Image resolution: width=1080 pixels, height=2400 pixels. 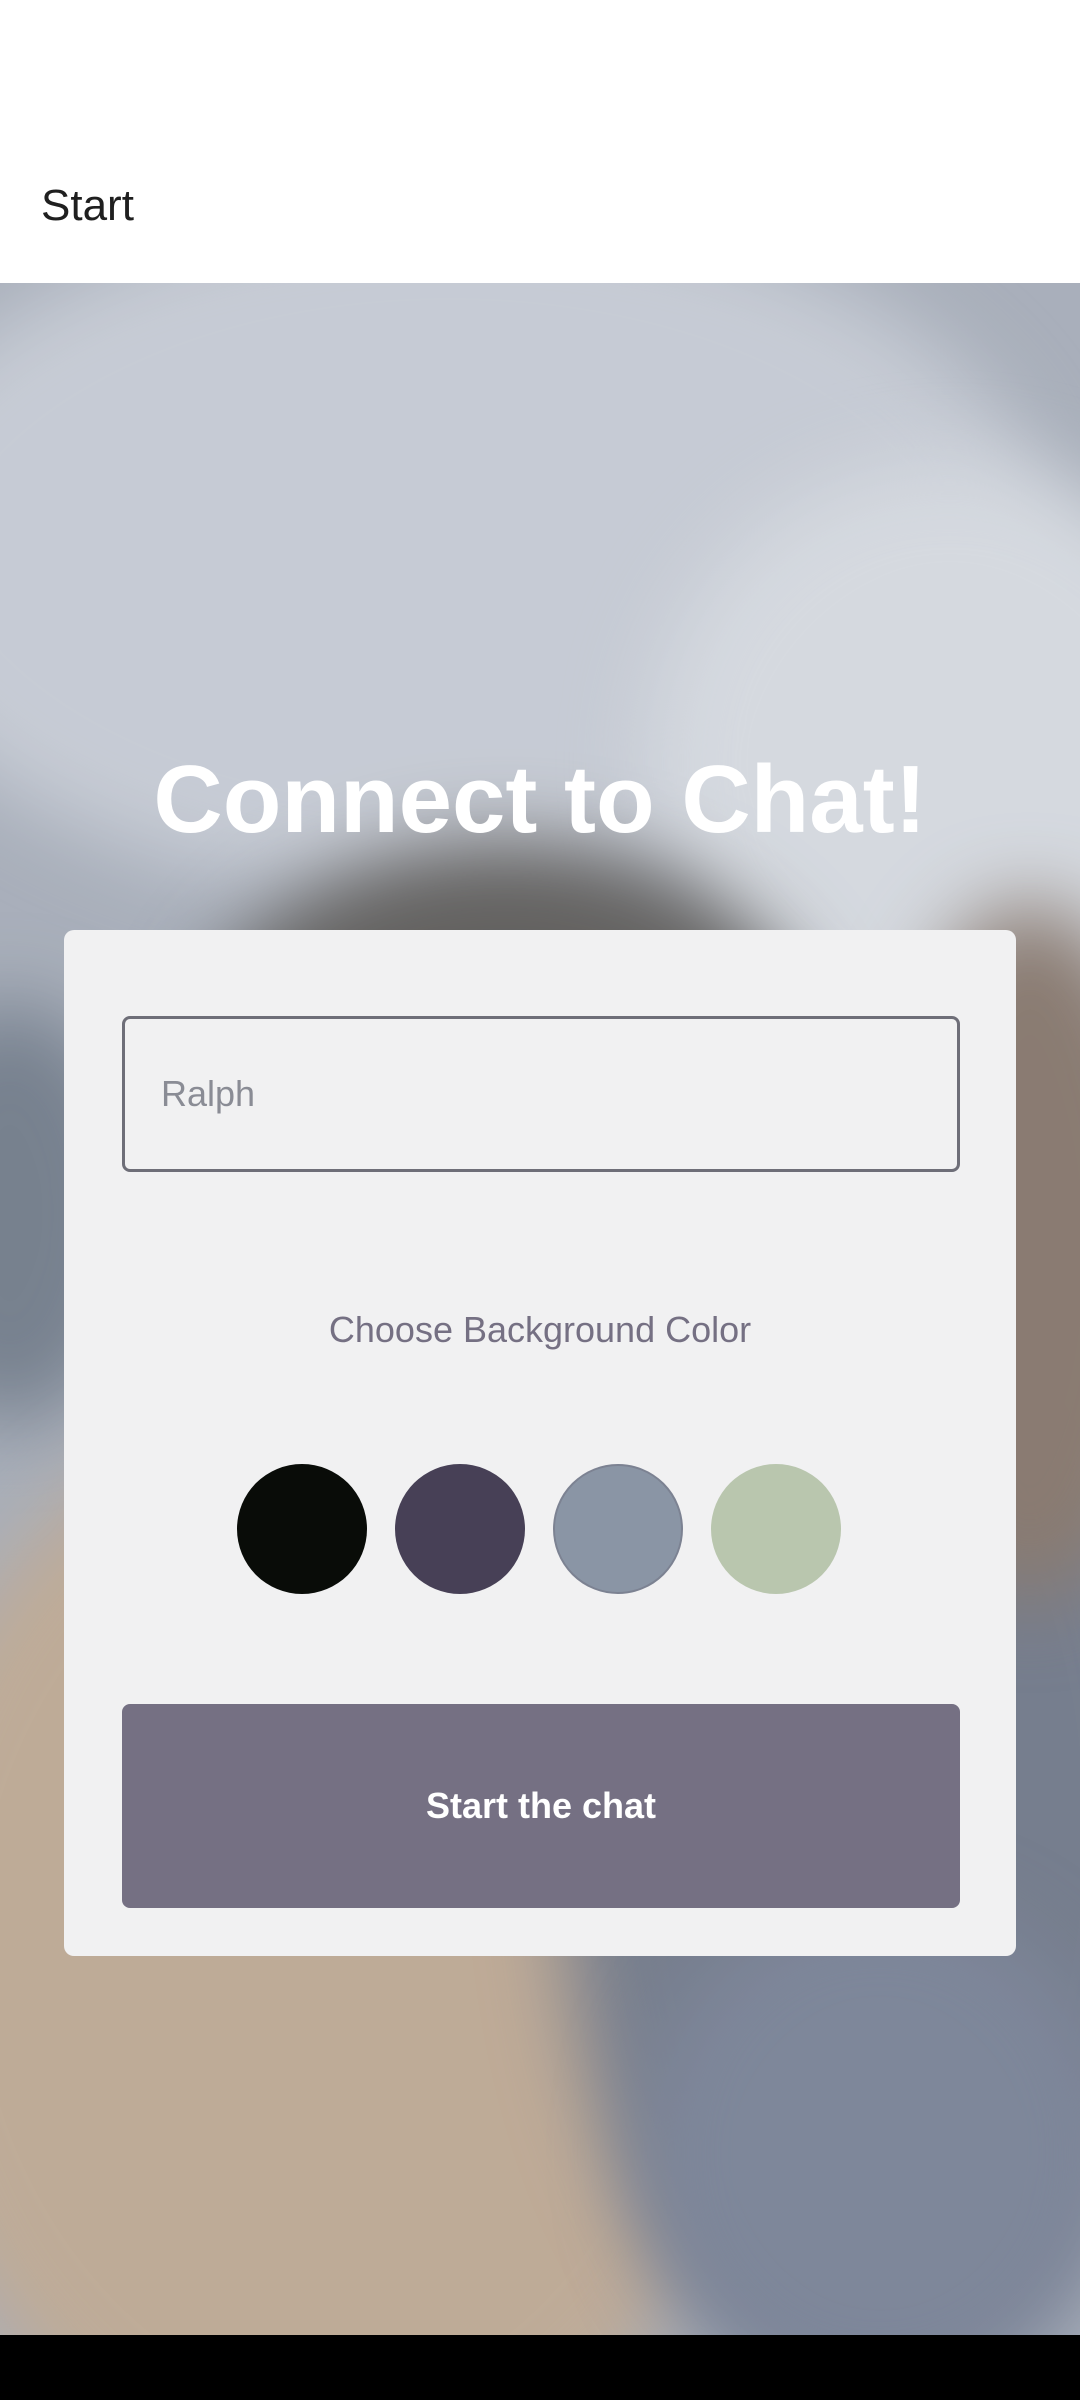 I want to click on app-header: Start, so click(x=540, y=141).